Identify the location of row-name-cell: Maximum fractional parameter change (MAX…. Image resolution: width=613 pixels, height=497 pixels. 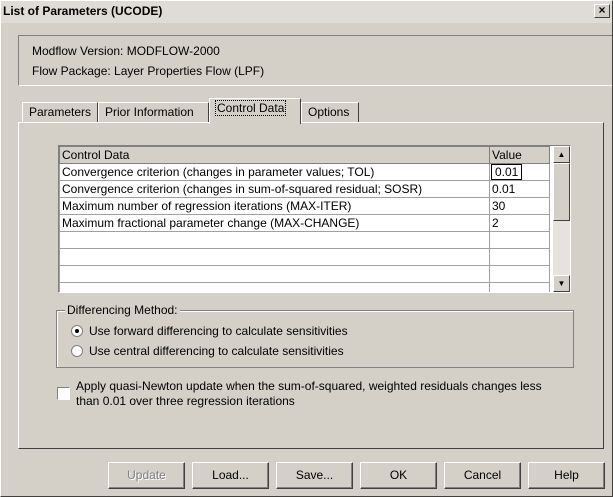
(274, 223).